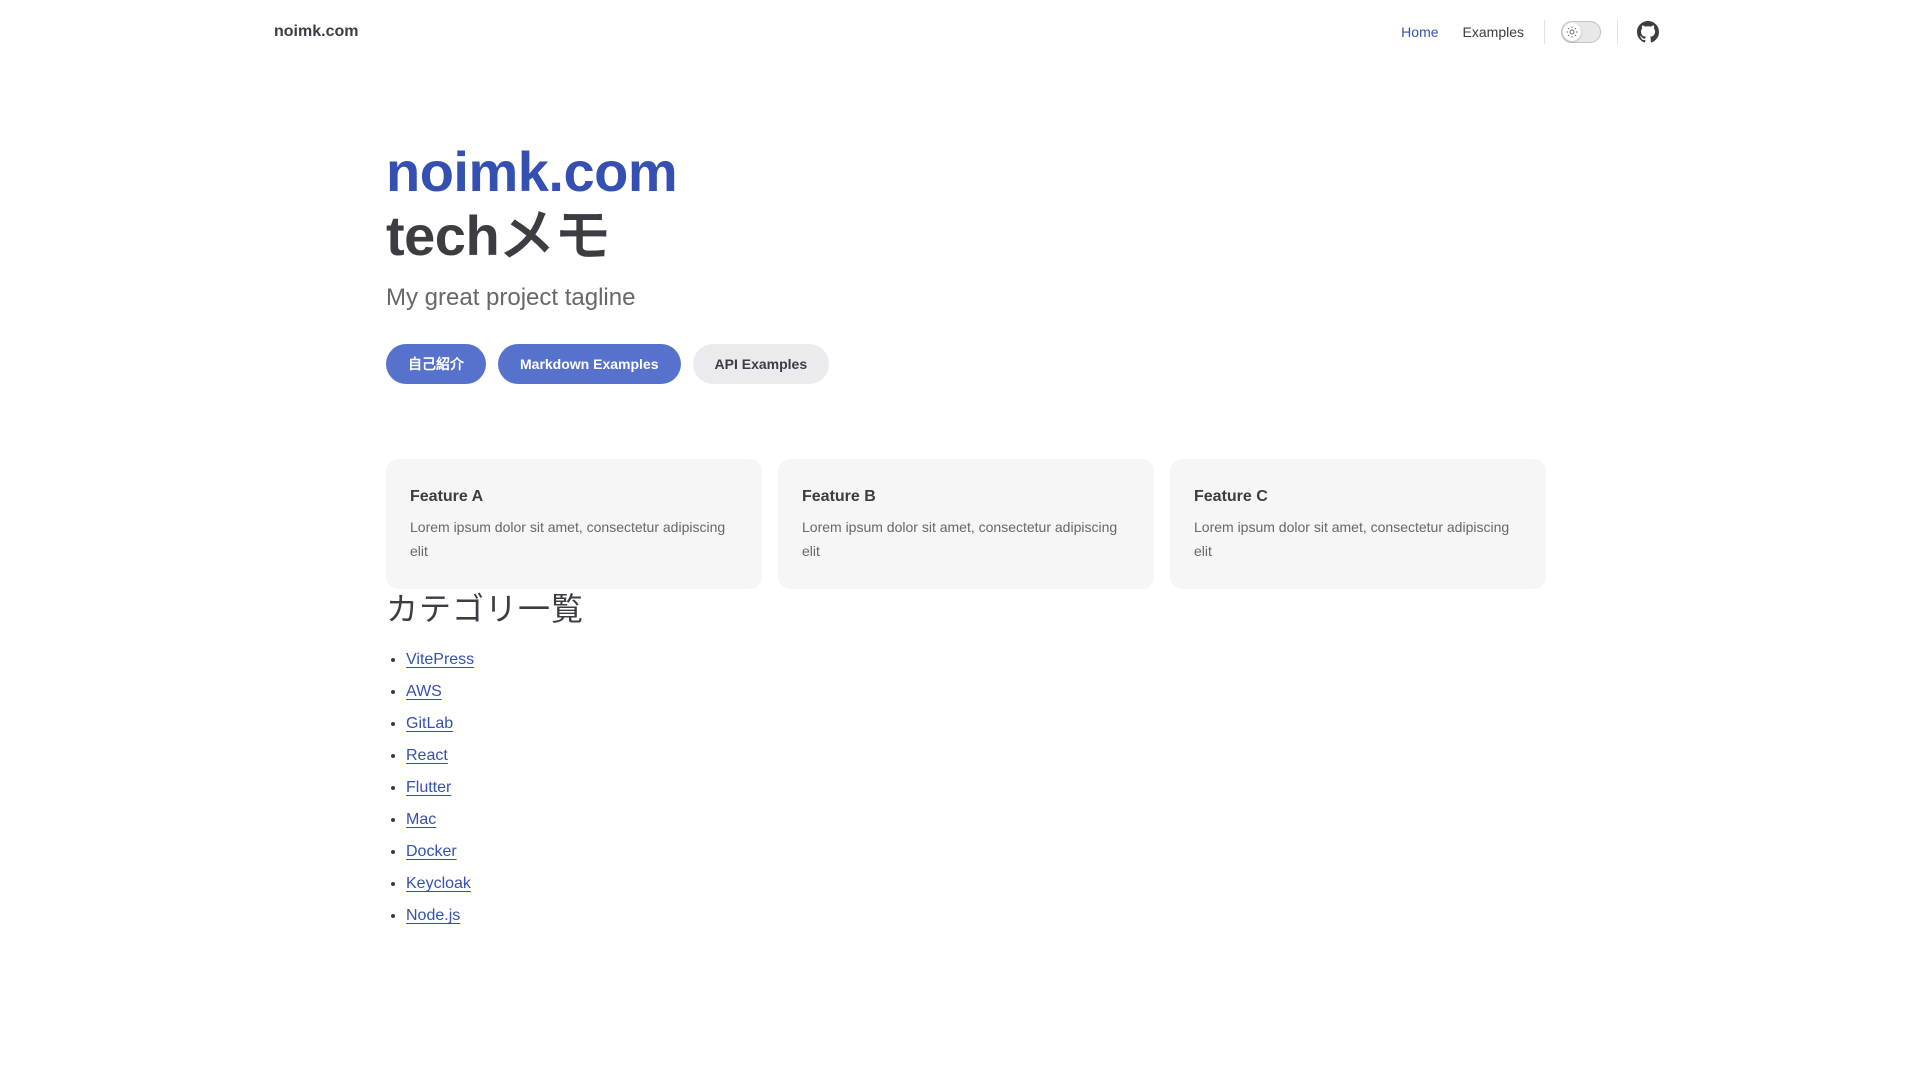 The image size is (1920, 1080). I want to click on github-icon, so click(1648, 32).